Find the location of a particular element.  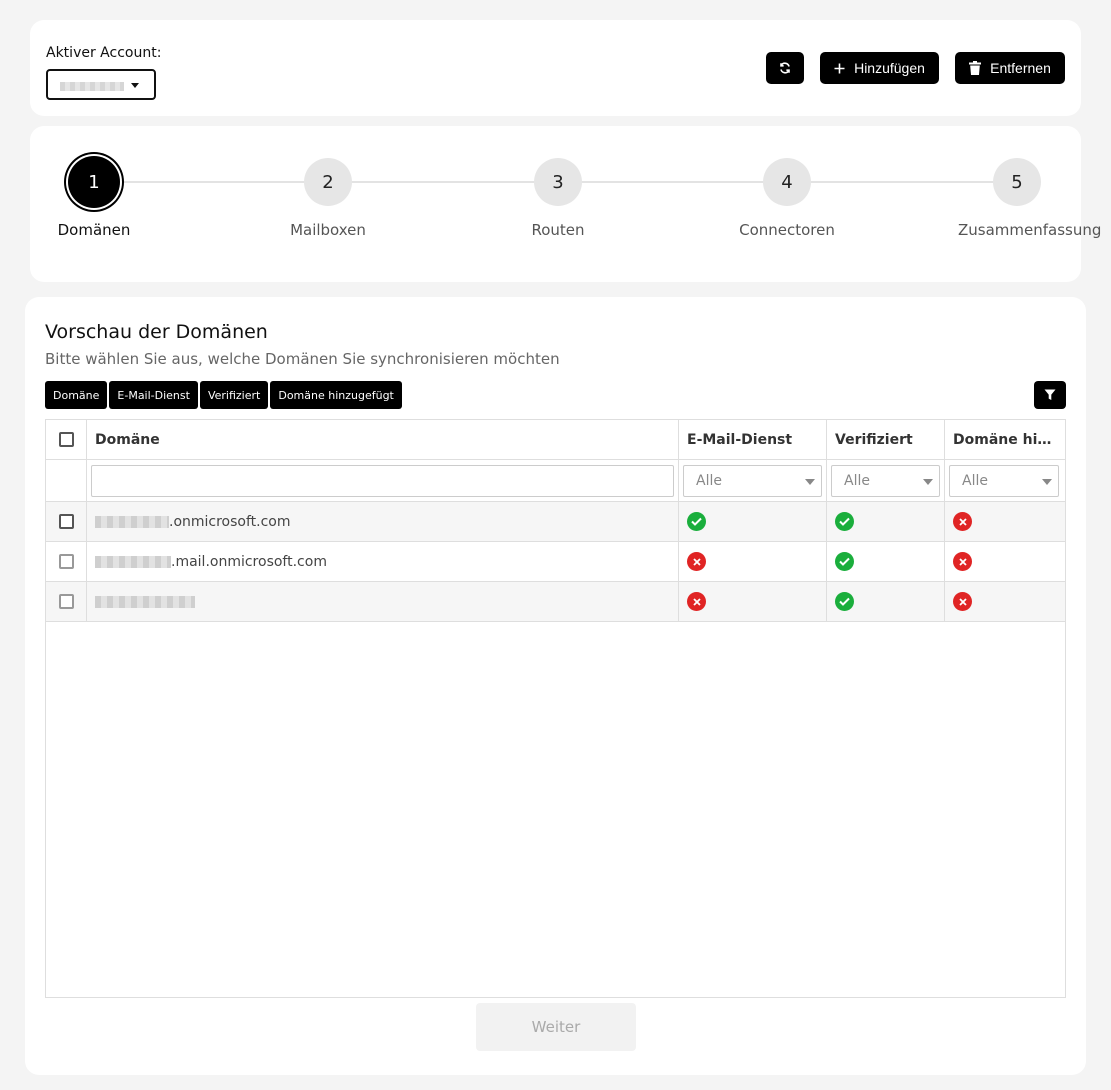

filter-button is located at coordinates (1050, 395).